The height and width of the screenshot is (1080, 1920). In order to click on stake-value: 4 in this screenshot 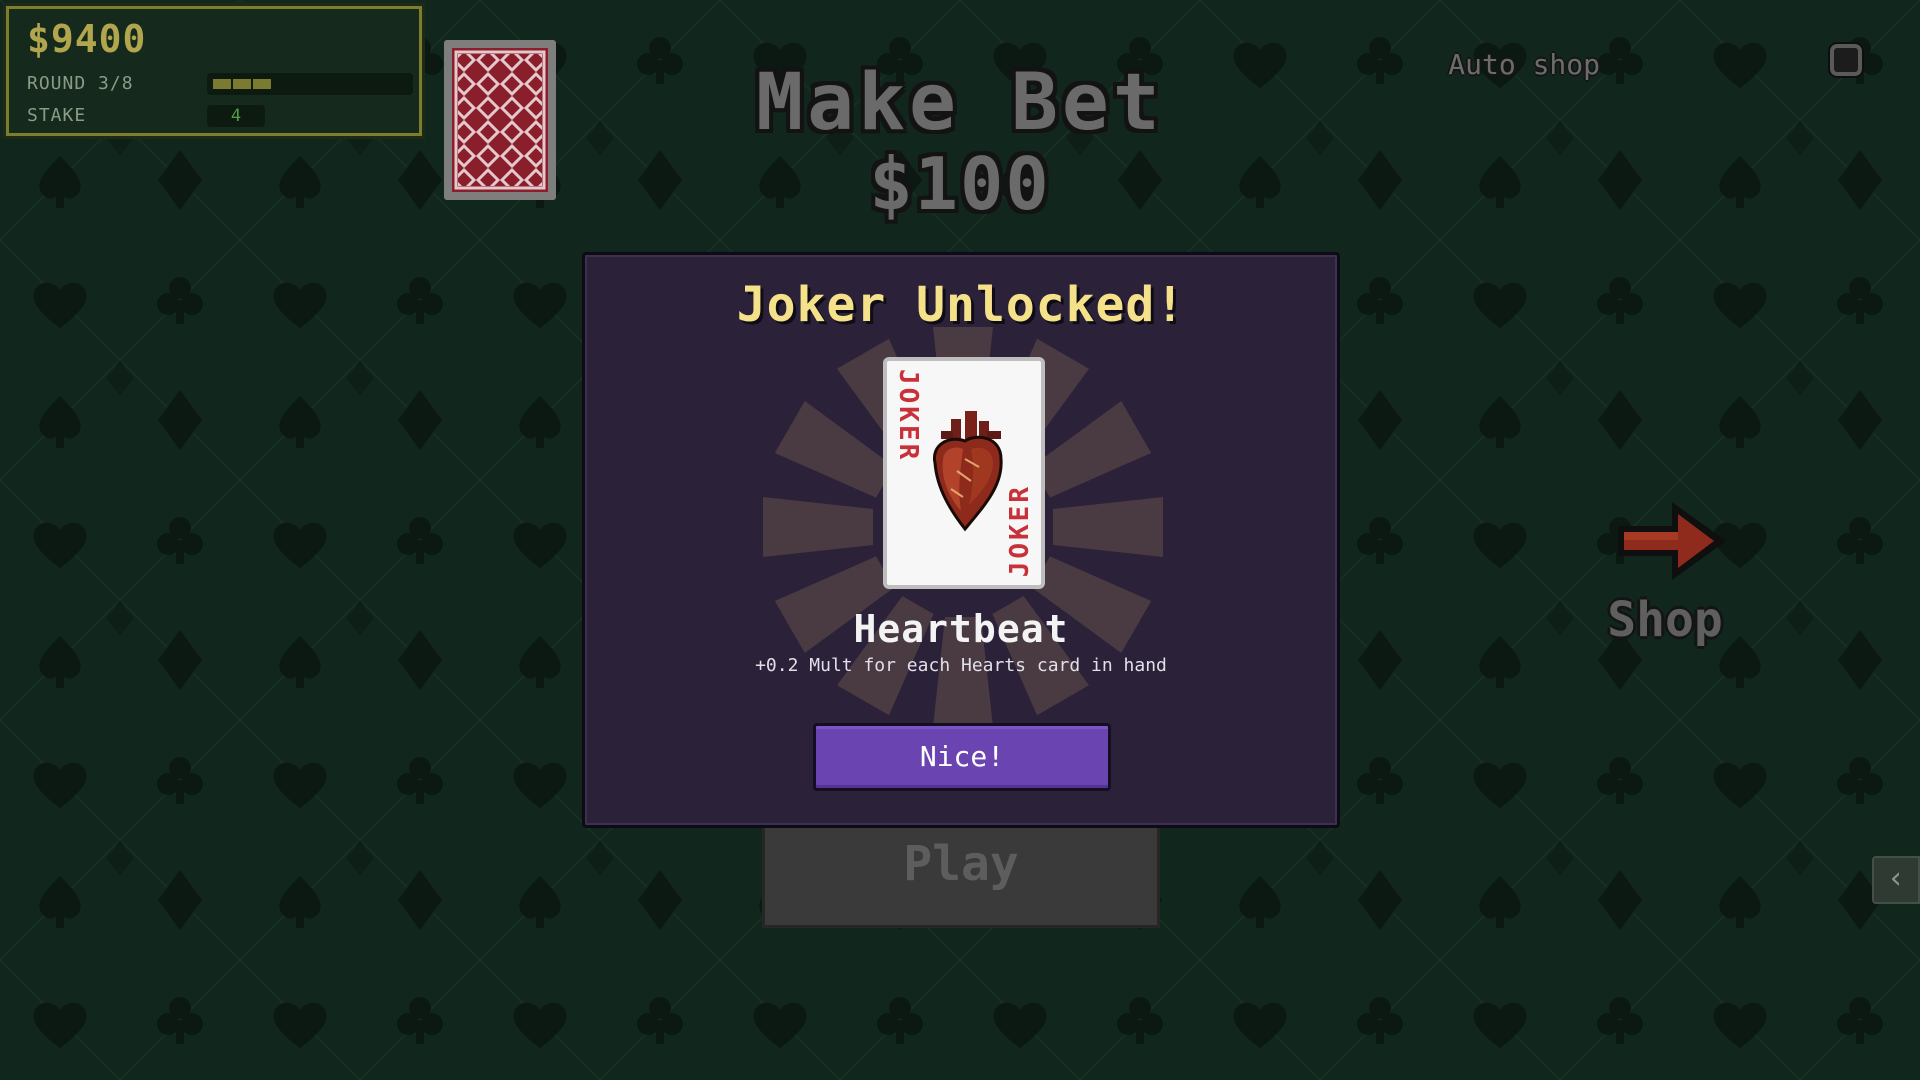, I will do `click(236, 116)`.